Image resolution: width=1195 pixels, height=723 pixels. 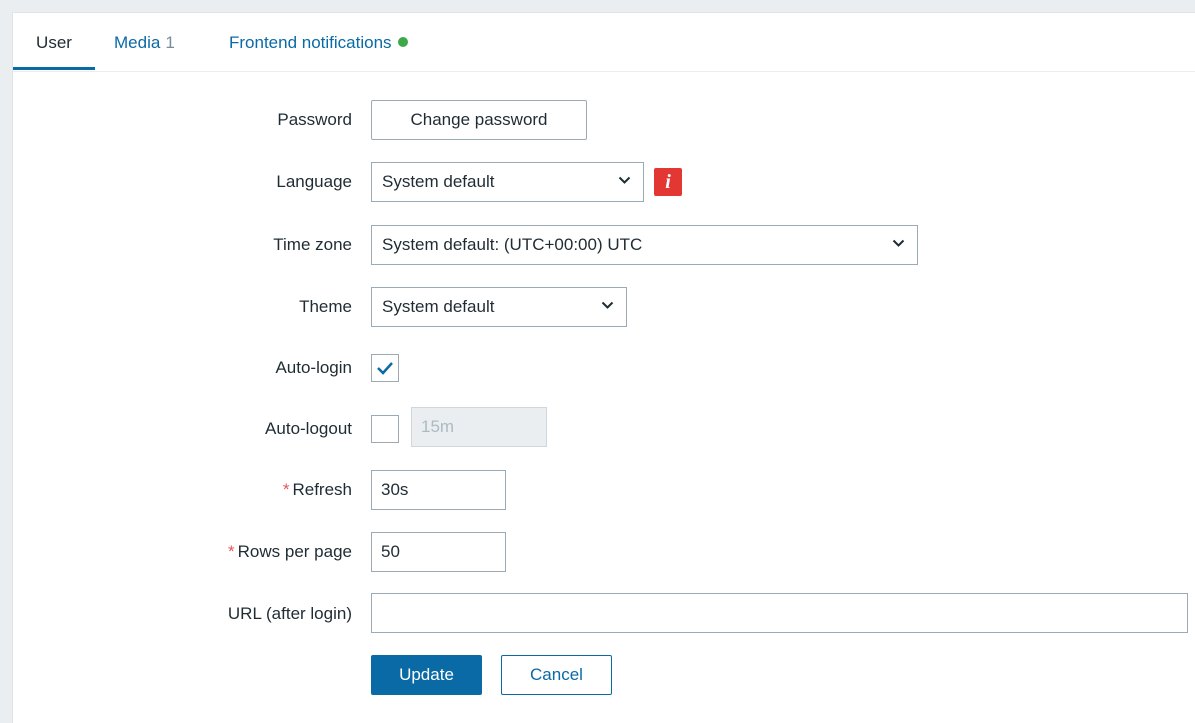 I want to click on autologin-label: Auto-login, so click(x=313, y=367).